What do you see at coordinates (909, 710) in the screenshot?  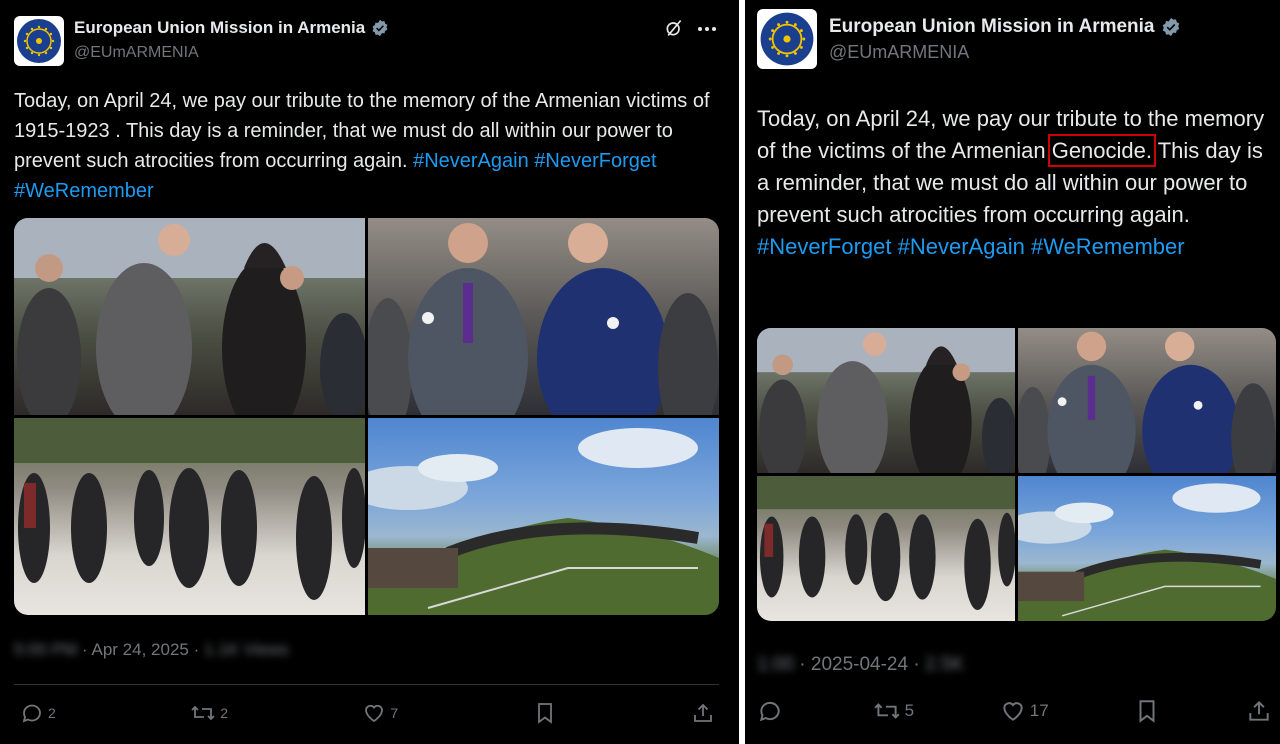 I see `repost-count: 5` at bounding box center [909, 710].